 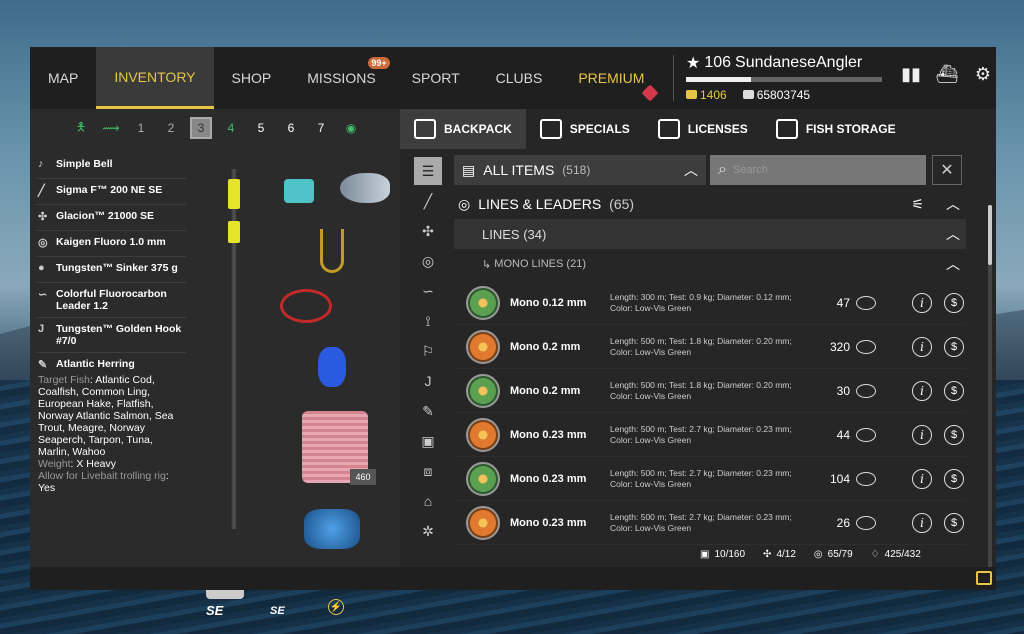 I want to click on leader-category-icon: ∽, so click(x=428, y=291).